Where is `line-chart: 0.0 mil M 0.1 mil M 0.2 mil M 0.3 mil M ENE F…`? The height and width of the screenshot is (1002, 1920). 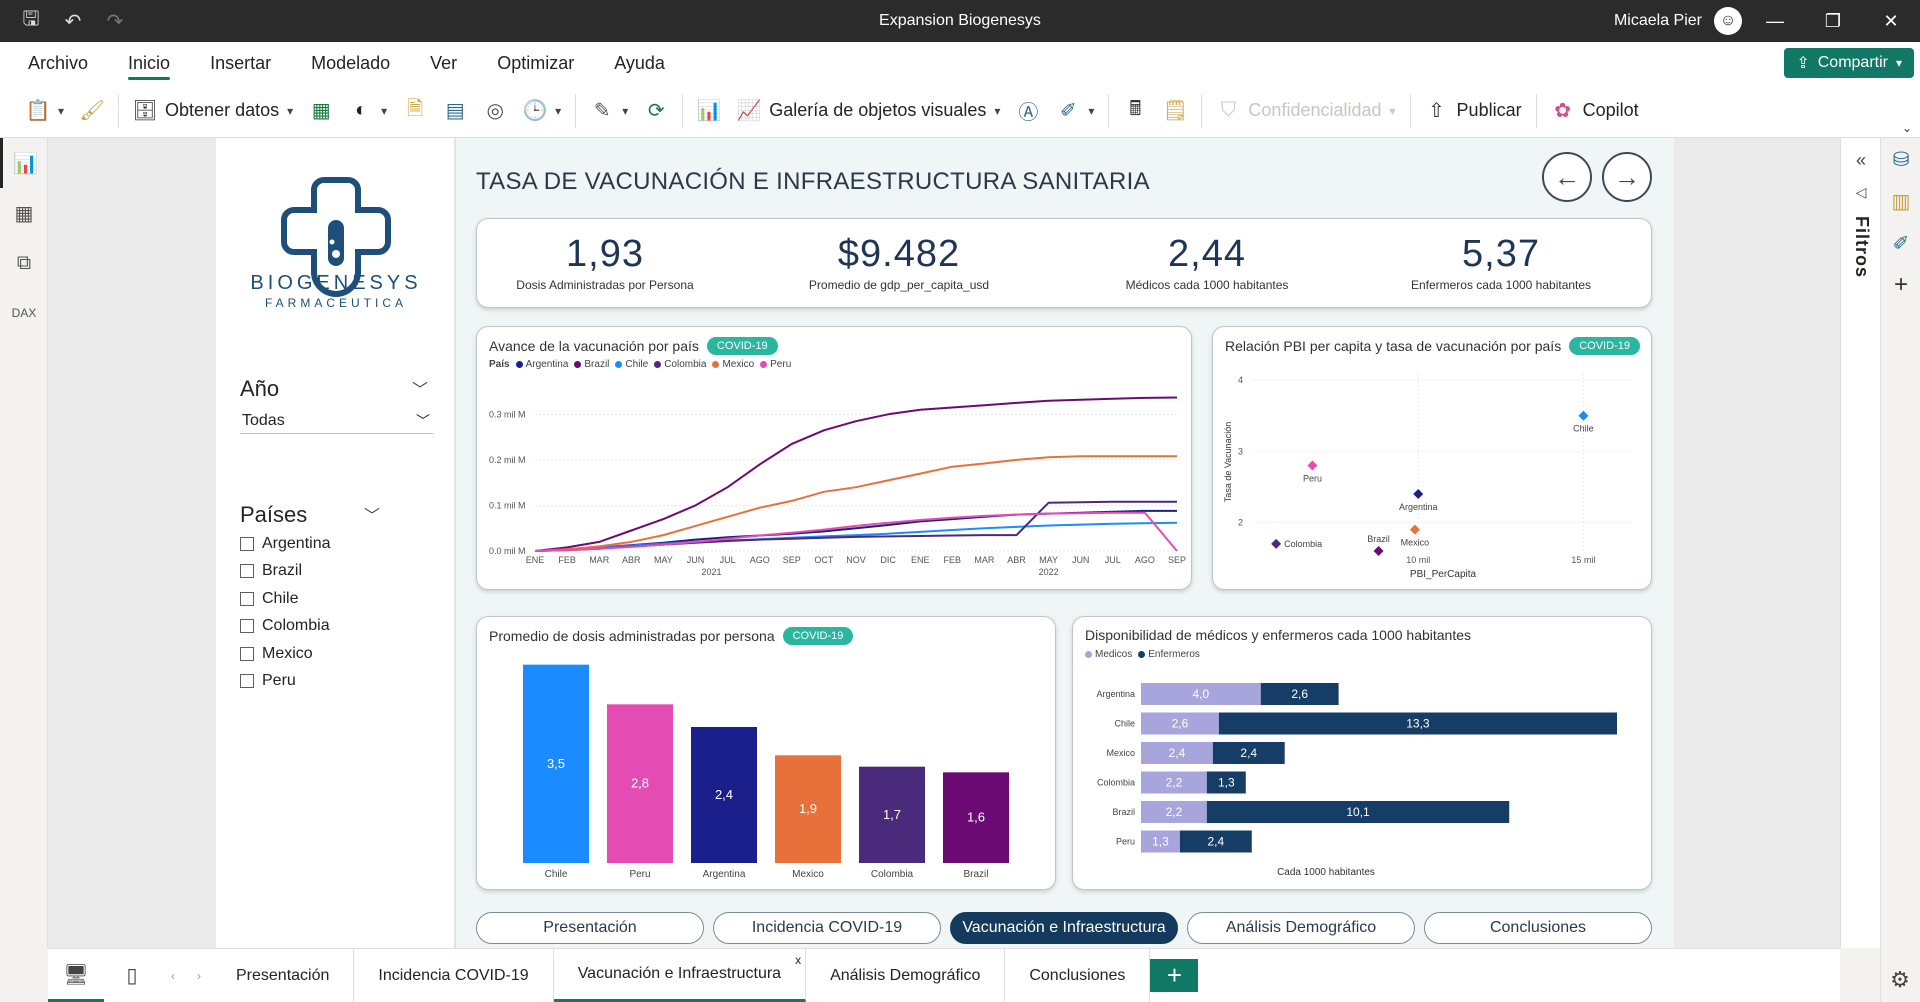
line-chart: 0.0 mil M 0.1 mil M 0.2 mil M 0.3 mil M ENE F… is located at coordinates (837, 486).